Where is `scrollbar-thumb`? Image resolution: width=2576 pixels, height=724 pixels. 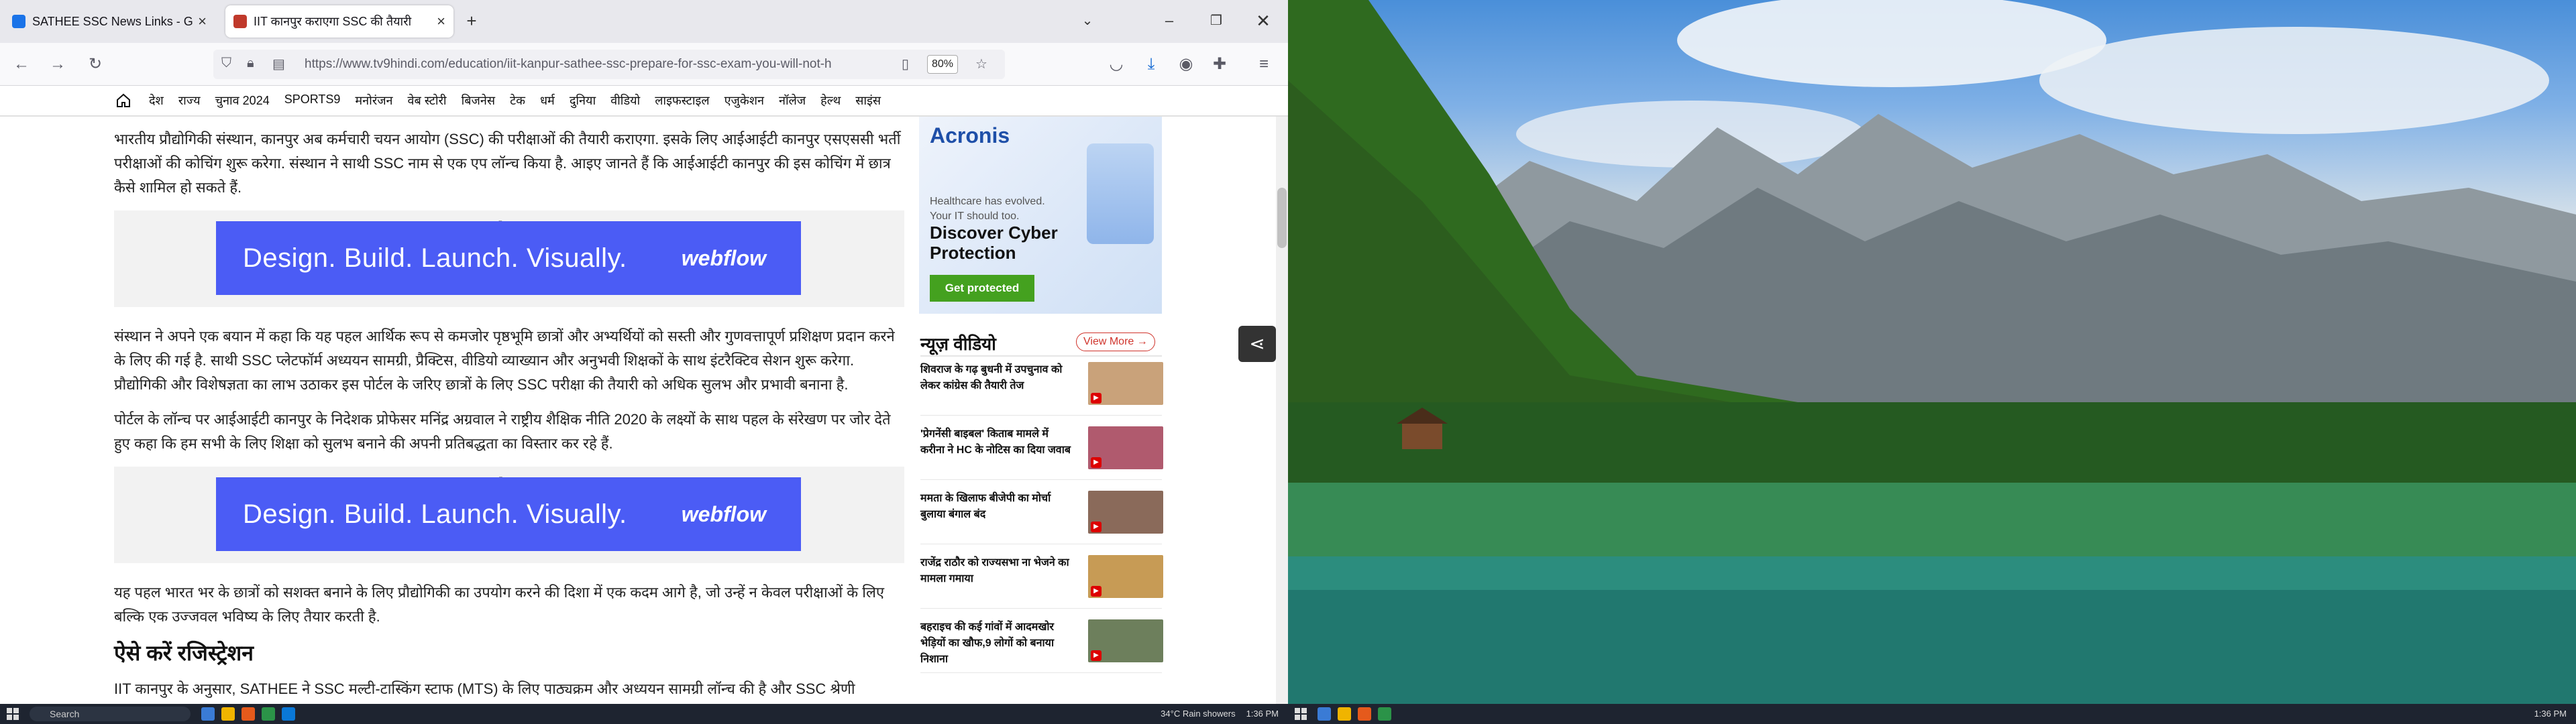
scrollbar-thumb is located at coordinates (1282, 218).